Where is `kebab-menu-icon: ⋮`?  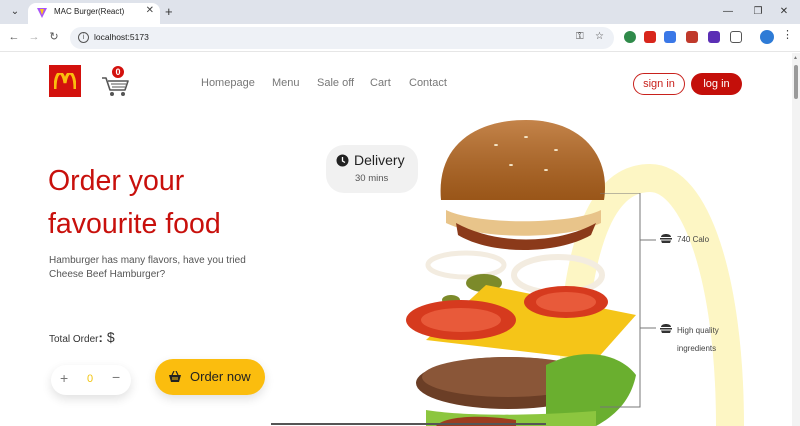
kebab-menu-icon: ⋮ is located at coordinates (787, 34).